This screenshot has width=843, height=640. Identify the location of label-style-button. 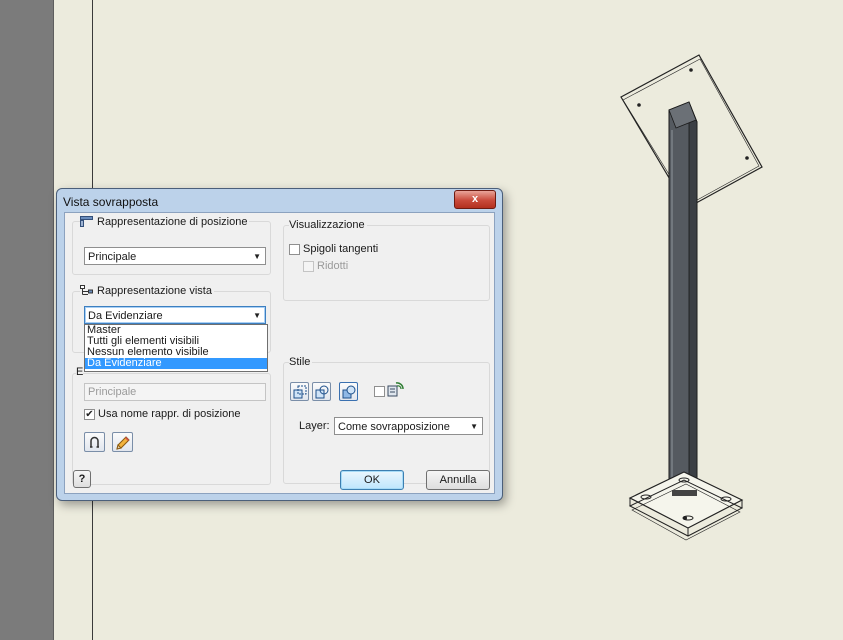
(94, 442).